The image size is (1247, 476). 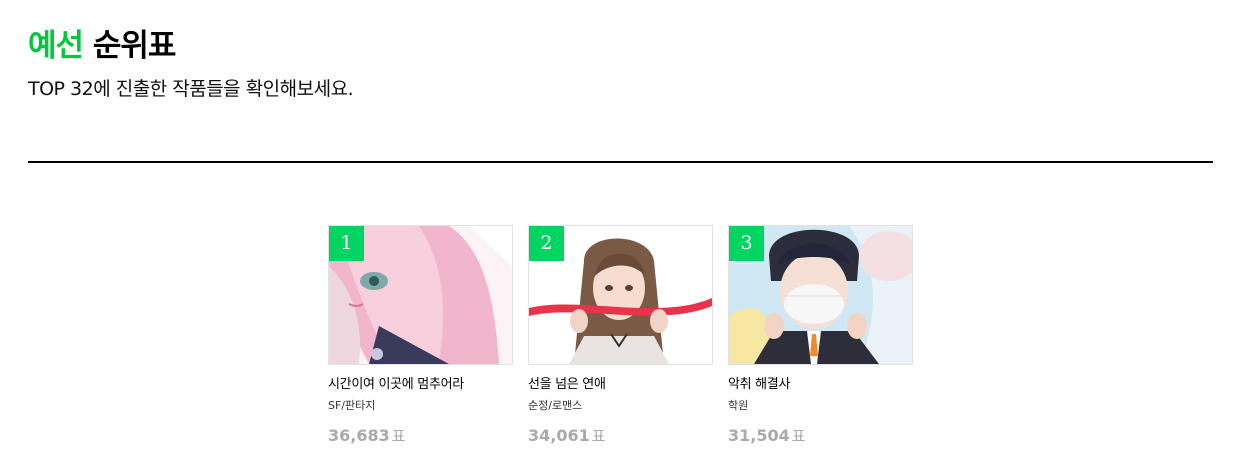 I want to click on webtoon-thumbnail: 1, so click(x=420, y=295).